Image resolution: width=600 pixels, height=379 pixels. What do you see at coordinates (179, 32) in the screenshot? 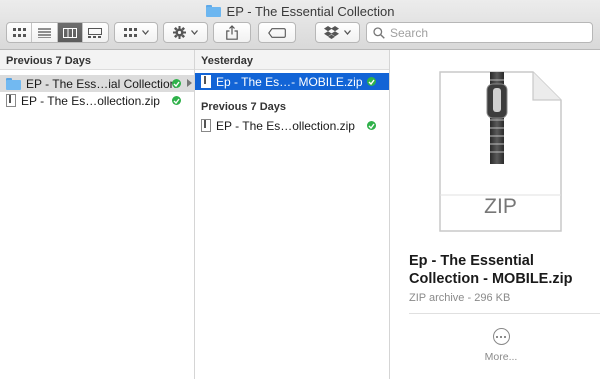
I see `gear-icon` at bounding box center [179, 32].